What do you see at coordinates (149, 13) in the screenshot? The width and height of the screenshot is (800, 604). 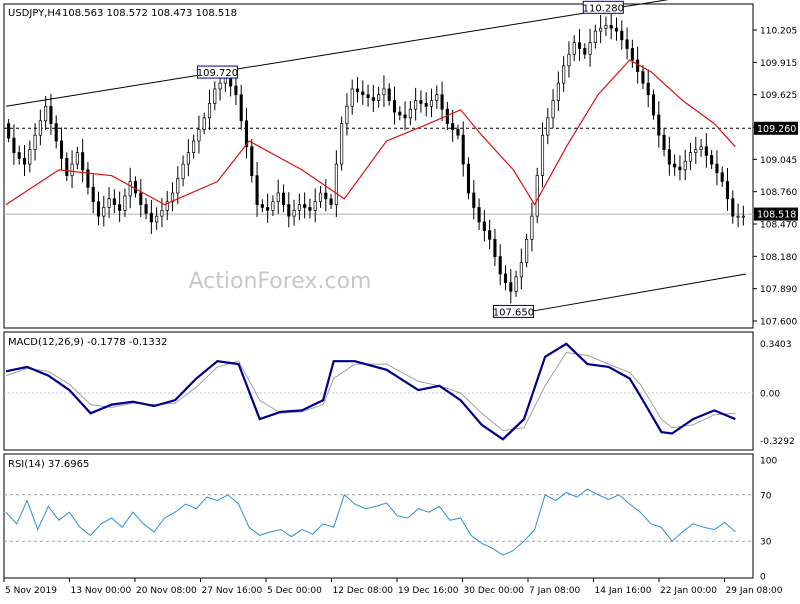 I see `ohlc-values: 108.563 108.572 108.473 108.518` at bounding box center [149, 13].